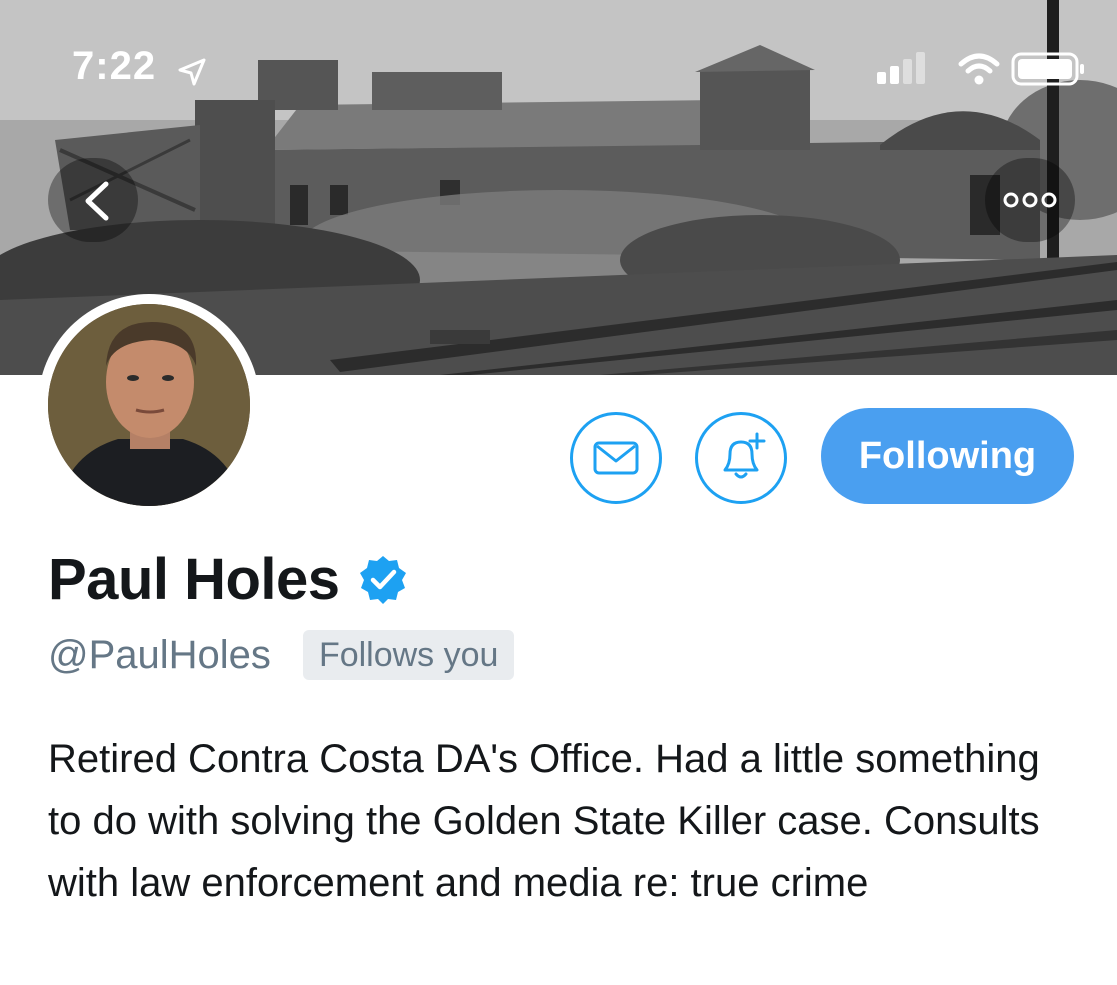 The image size is (1117, 985). Describe the element at coordinates (979, 69) in the screenshot. I see `wifi-icon` at that location.